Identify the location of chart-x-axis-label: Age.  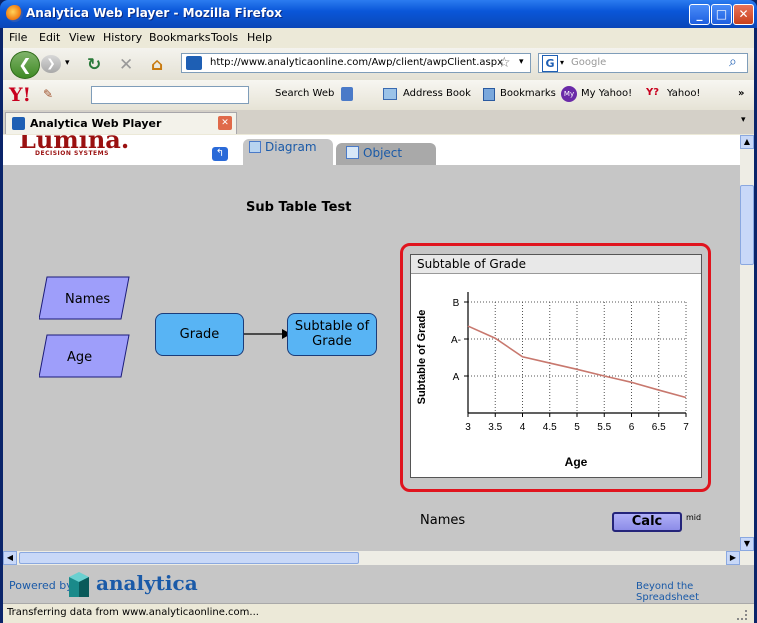
(576, 462).